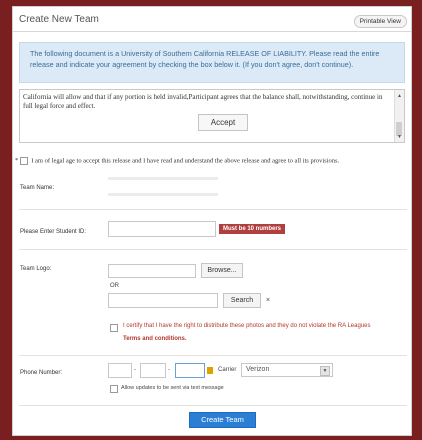 This screenshot has width=422, height=440. What do you see at coordinates (223, 122) in the screenshot?
I see `accept-button: Accept` at bounding box center [223, 122].